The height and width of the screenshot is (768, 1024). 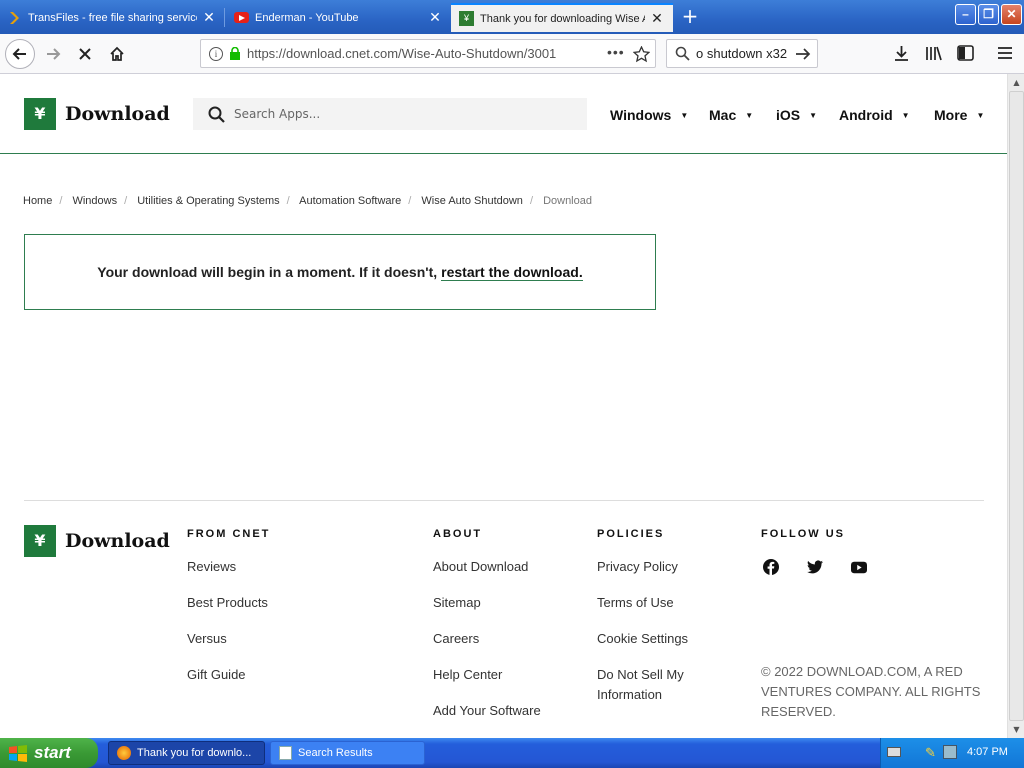 I want to click on header-divider, so click(x=503, y=153).